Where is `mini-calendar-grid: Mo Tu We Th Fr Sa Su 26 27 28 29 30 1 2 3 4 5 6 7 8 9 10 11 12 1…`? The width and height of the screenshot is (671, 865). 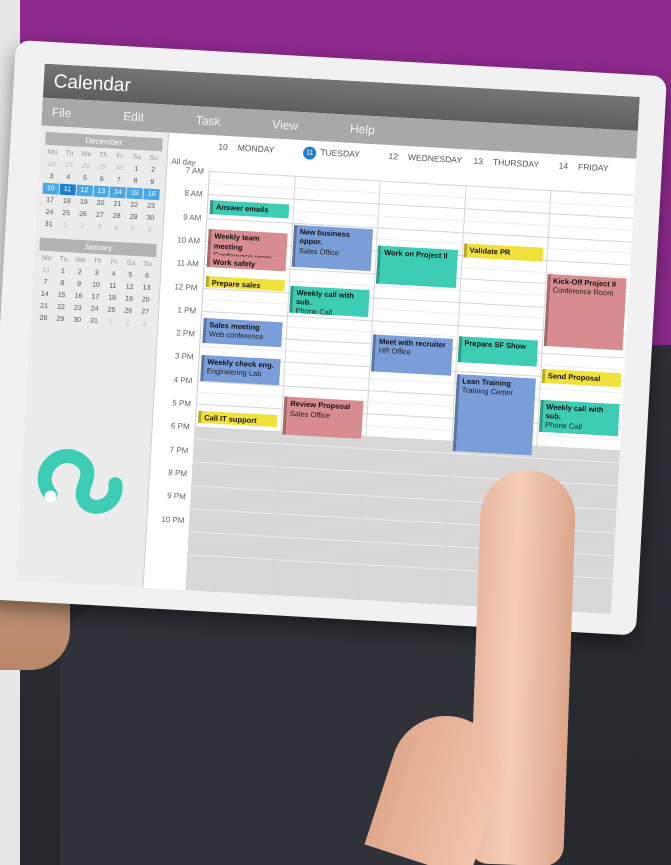
mini-calendar-grid: Mo Tu We Th Fr Sa Su 26 27 28 29 30 1 2 3 4 5 6 7 8 9 10 11 12 1… is located at coordinates (100, 191).